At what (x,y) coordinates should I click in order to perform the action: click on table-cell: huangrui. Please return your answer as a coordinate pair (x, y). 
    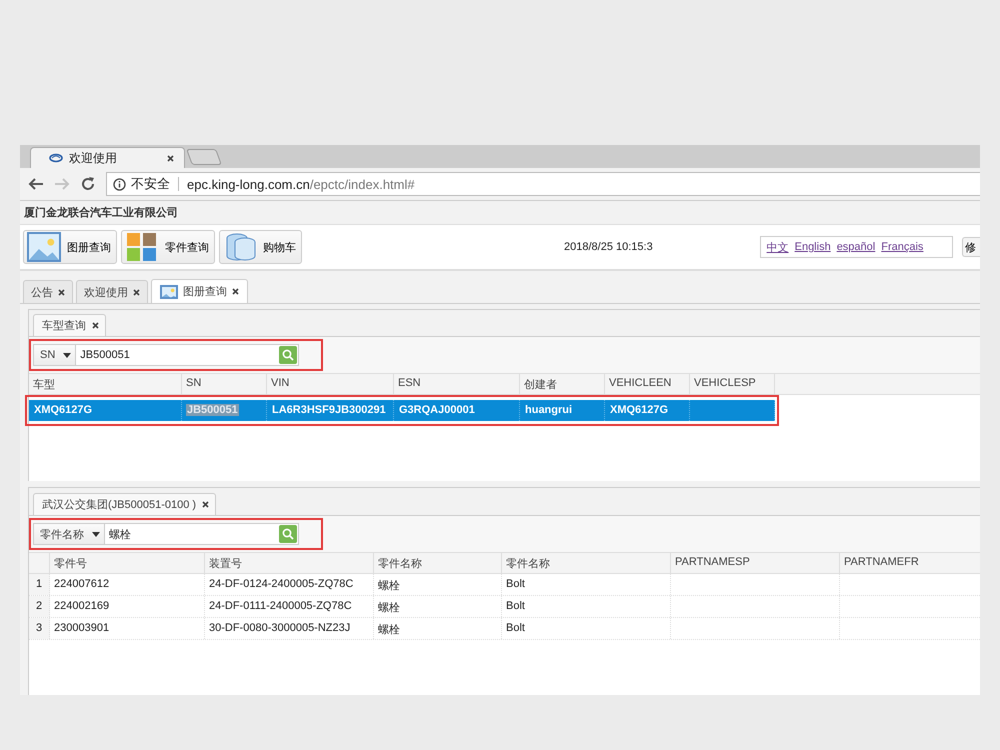
    Looking at the image, I should click on (549, 410).